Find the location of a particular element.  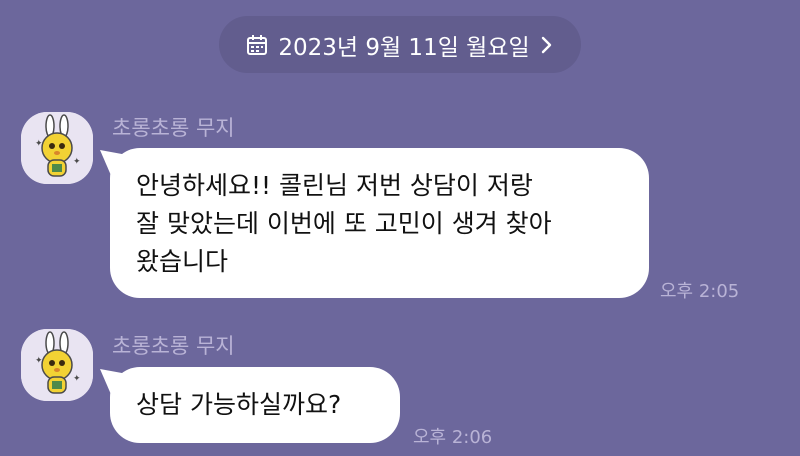

message-line: 상담 가능하실까요? is located at coordinates (239, 404).